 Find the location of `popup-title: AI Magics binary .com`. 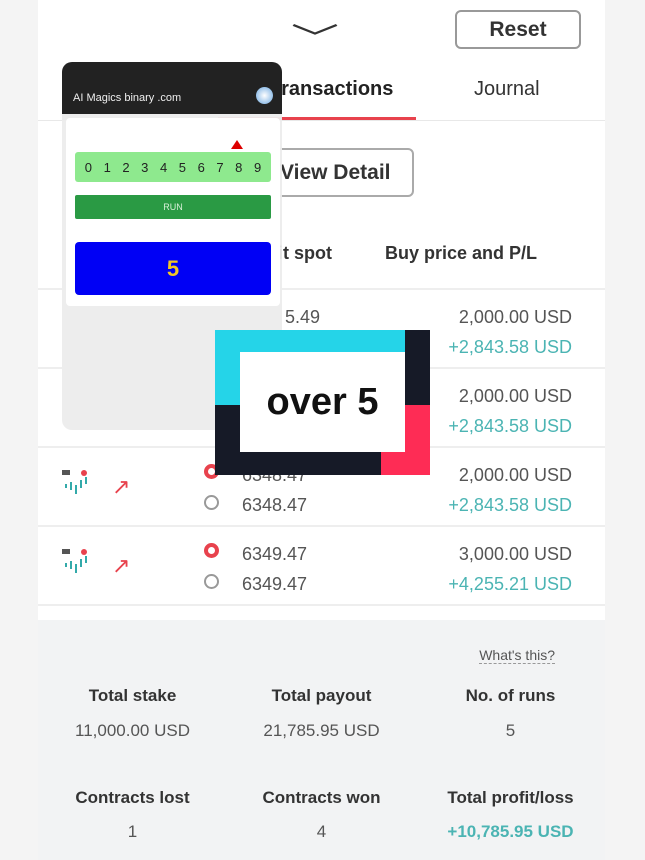

popup-title: AI Magics binary .com is located at coordinates (127, 98).